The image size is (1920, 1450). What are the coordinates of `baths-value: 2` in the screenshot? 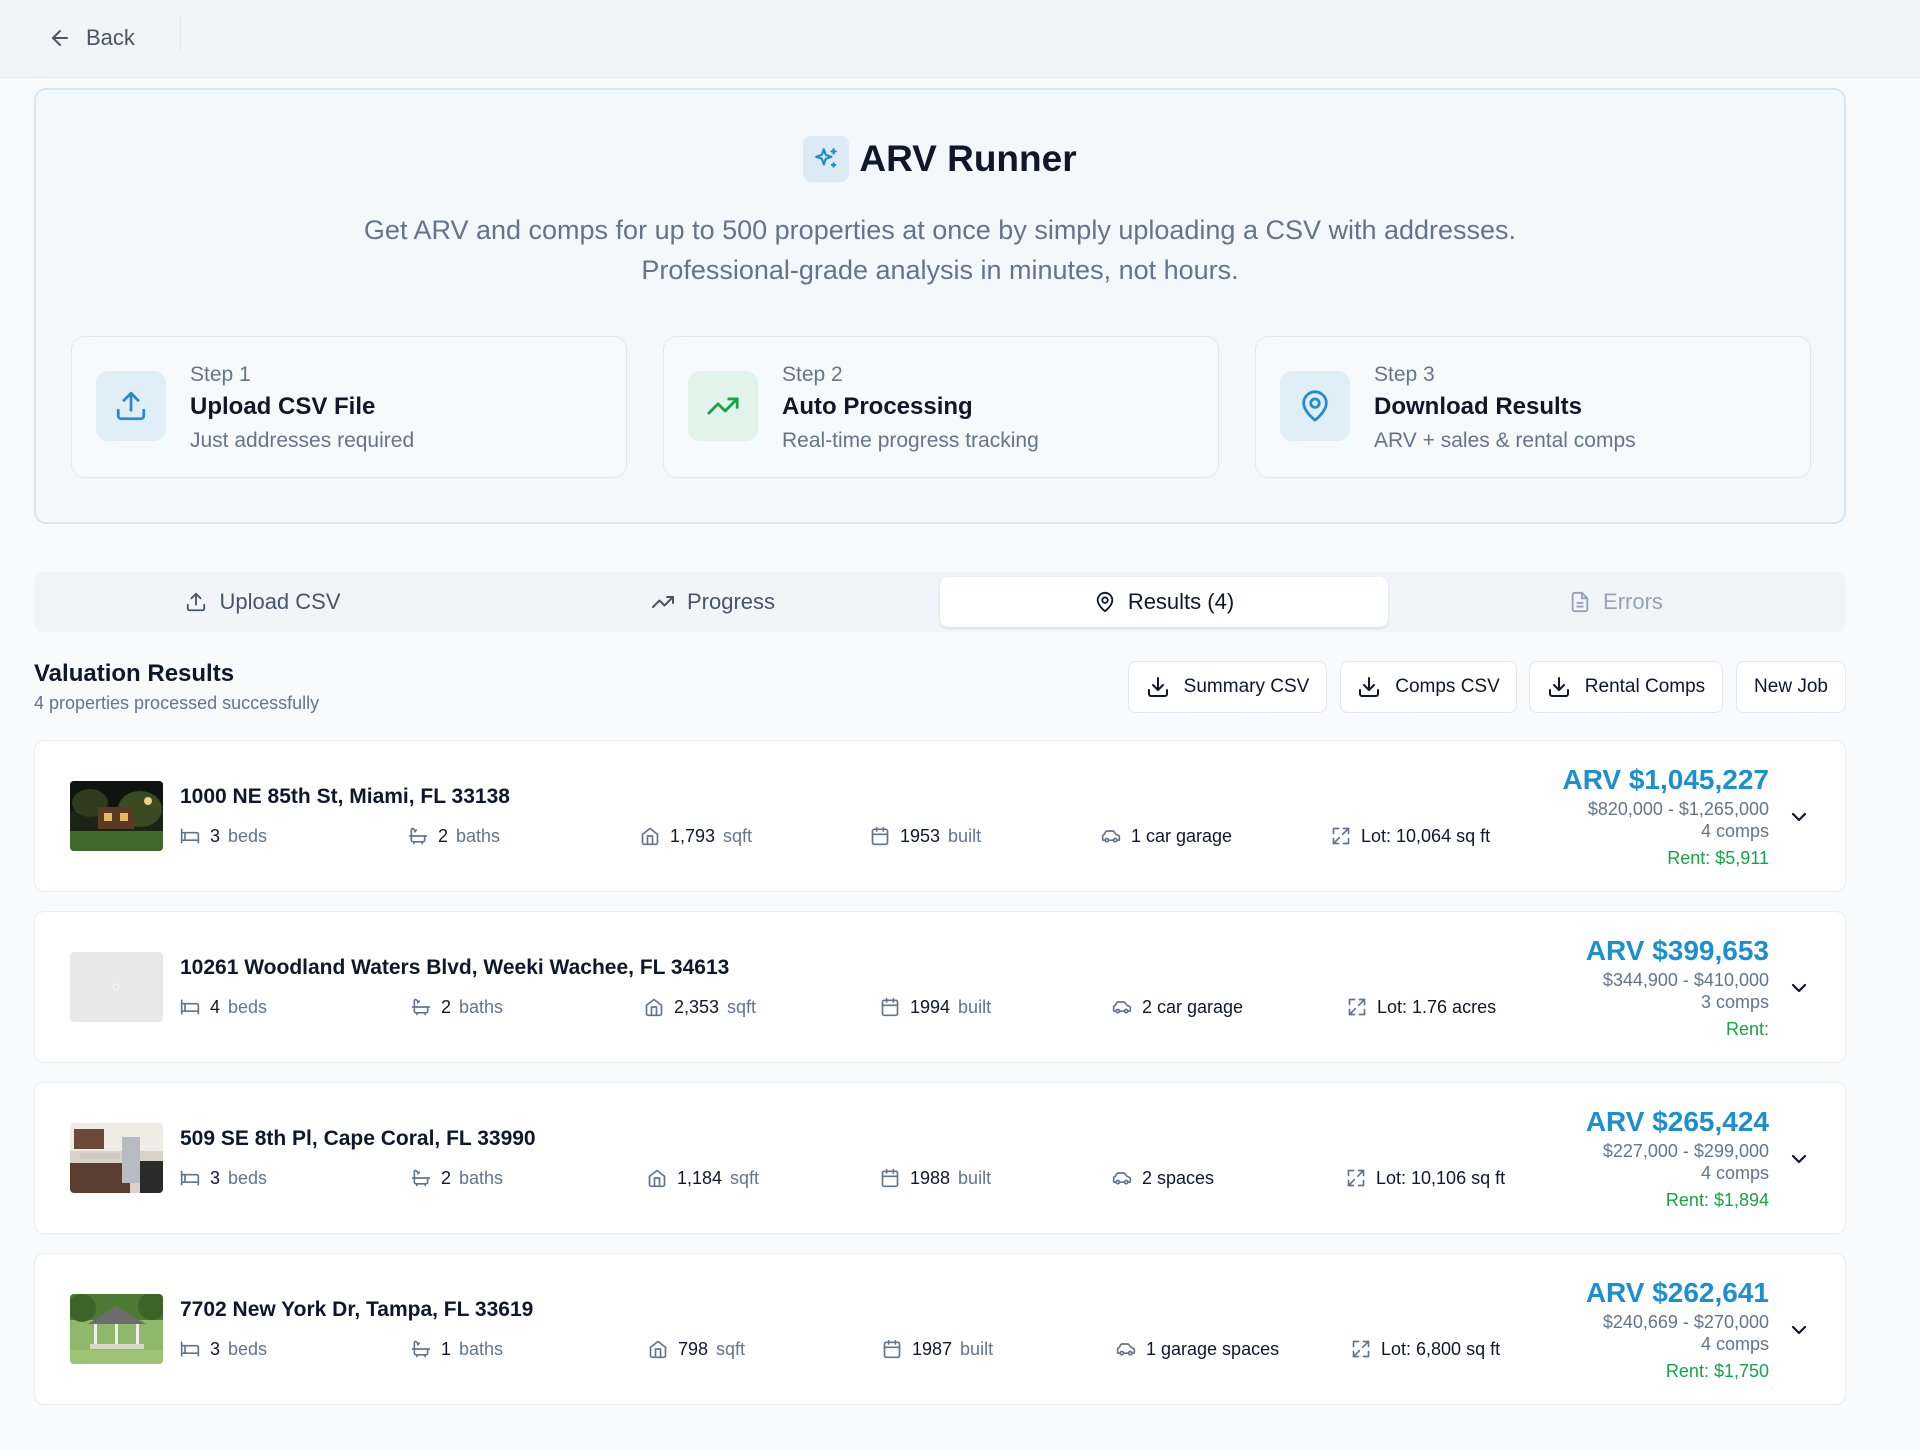 It's located at (443, 835).